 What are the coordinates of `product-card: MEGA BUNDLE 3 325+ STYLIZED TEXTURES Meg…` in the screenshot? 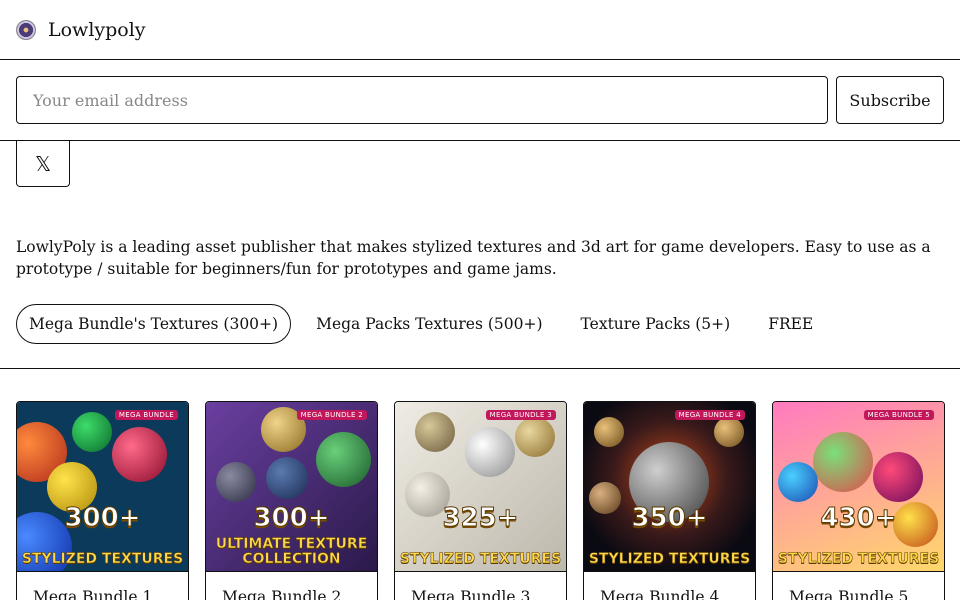 It's located at (480, 500).